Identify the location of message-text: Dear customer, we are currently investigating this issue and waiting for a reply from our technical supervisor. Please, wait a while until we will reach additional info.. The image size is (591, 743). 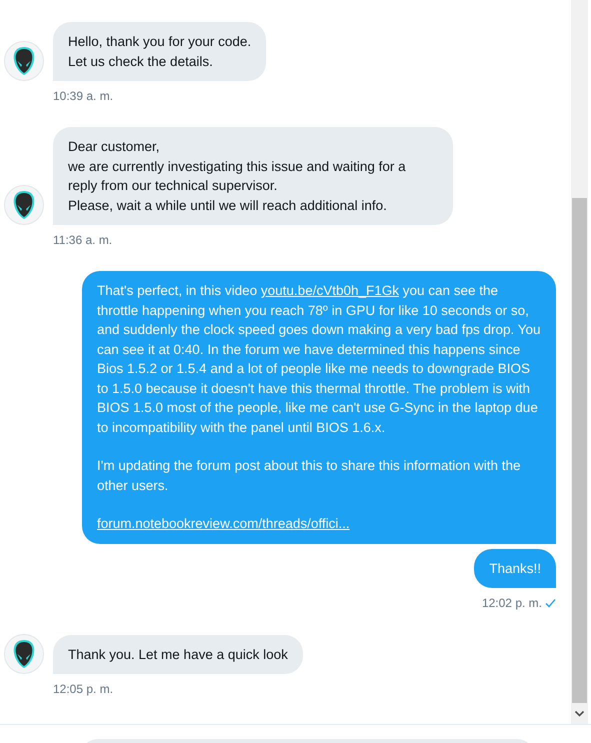
(237, 176).